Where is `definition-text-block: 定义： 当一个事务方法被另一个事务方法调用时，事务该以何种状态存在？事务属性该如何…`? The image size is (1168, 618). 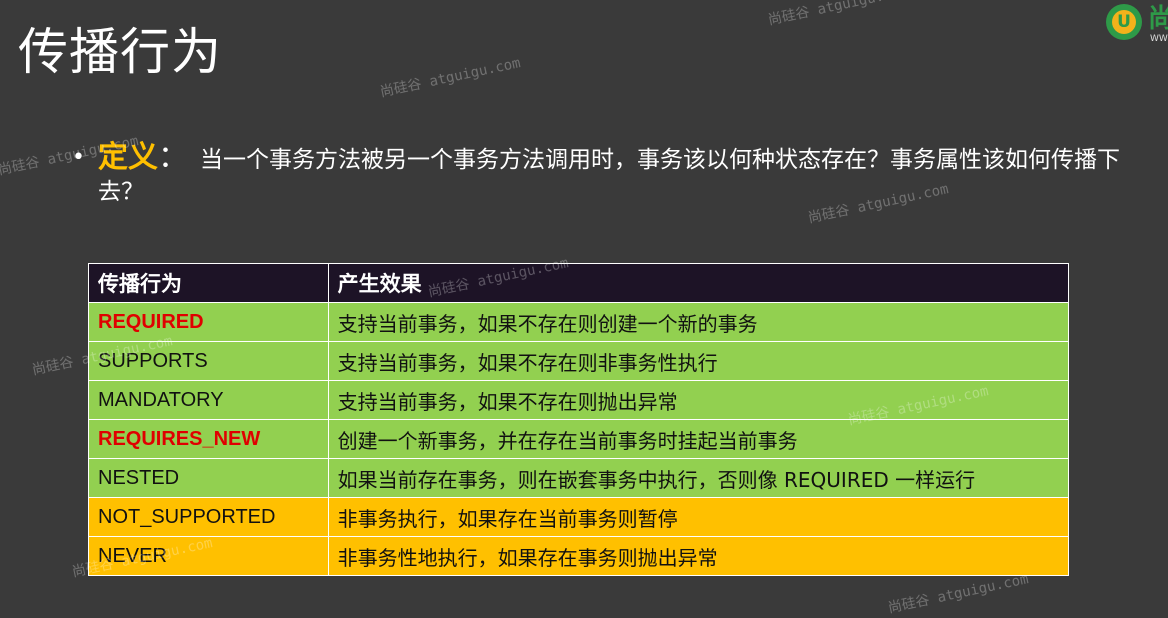
definition-text-block: 定义： 当一个事务方法被另一个事务方法调用时，事务该以何种状态存在？事务属性该如何… is located at coordinates (617, 175).